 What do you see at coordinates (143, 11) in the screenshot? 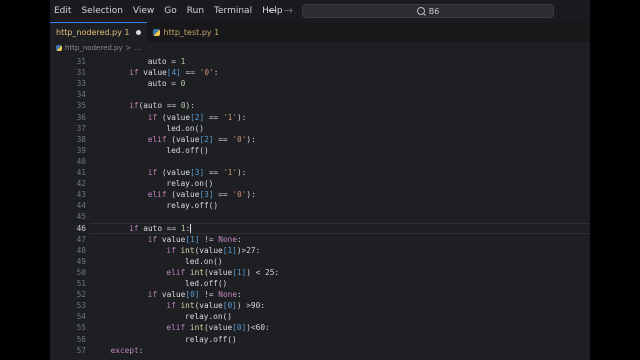
I see `menu-view: View` at bounding box center [143, 11].